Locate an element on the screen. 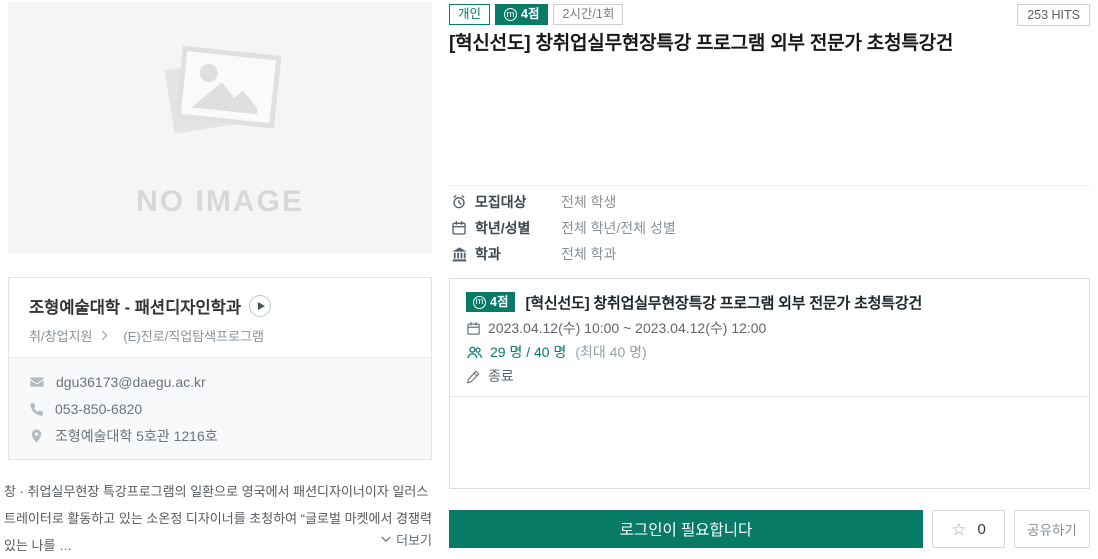 The height and width of the screenshot is (559, 1098). breadcrumb-program-type: (E)진로/직업탐색프로그램 is located at coordinates (193, 335).